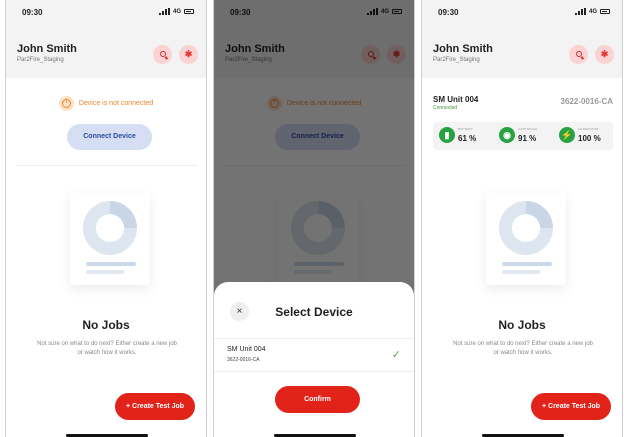  I want to click on device-list-item: SM Unit 004 3622-0016-CA ✓, so click(314, 355).